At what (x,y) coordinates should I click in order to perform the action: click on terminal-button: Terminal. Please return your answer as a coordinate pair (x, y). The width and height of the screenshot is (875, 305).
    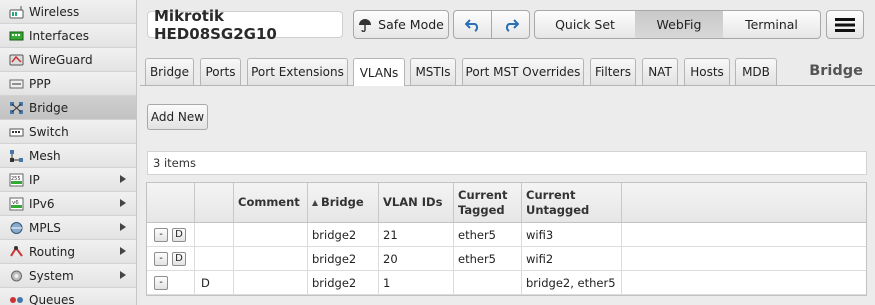
    Looking at the image, I should click on (772, 24).